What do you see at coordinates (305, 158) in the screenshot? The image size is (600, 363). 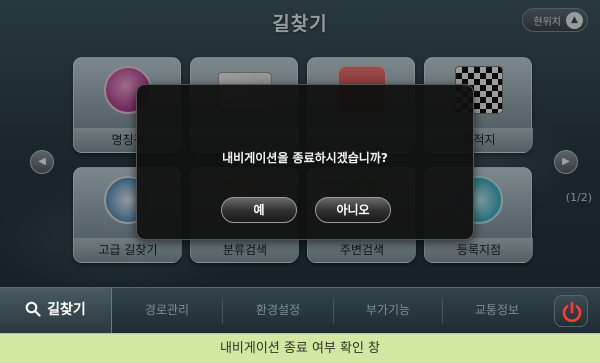 I see `dialog-message: 내비게이션을 종료하시겠습니까?` at bounding box center [305, 158].